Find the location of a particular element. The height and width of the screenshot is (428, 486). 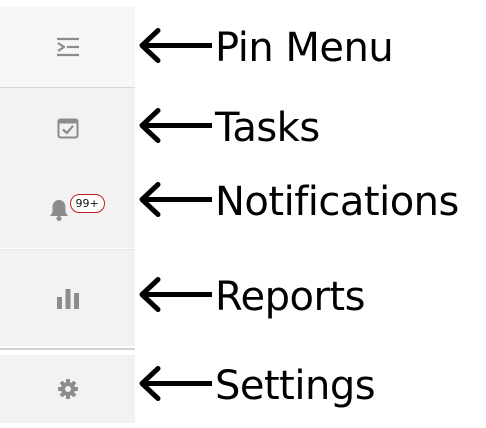

notifications-icon-group: 99+ is located at coordinates (76, 208).